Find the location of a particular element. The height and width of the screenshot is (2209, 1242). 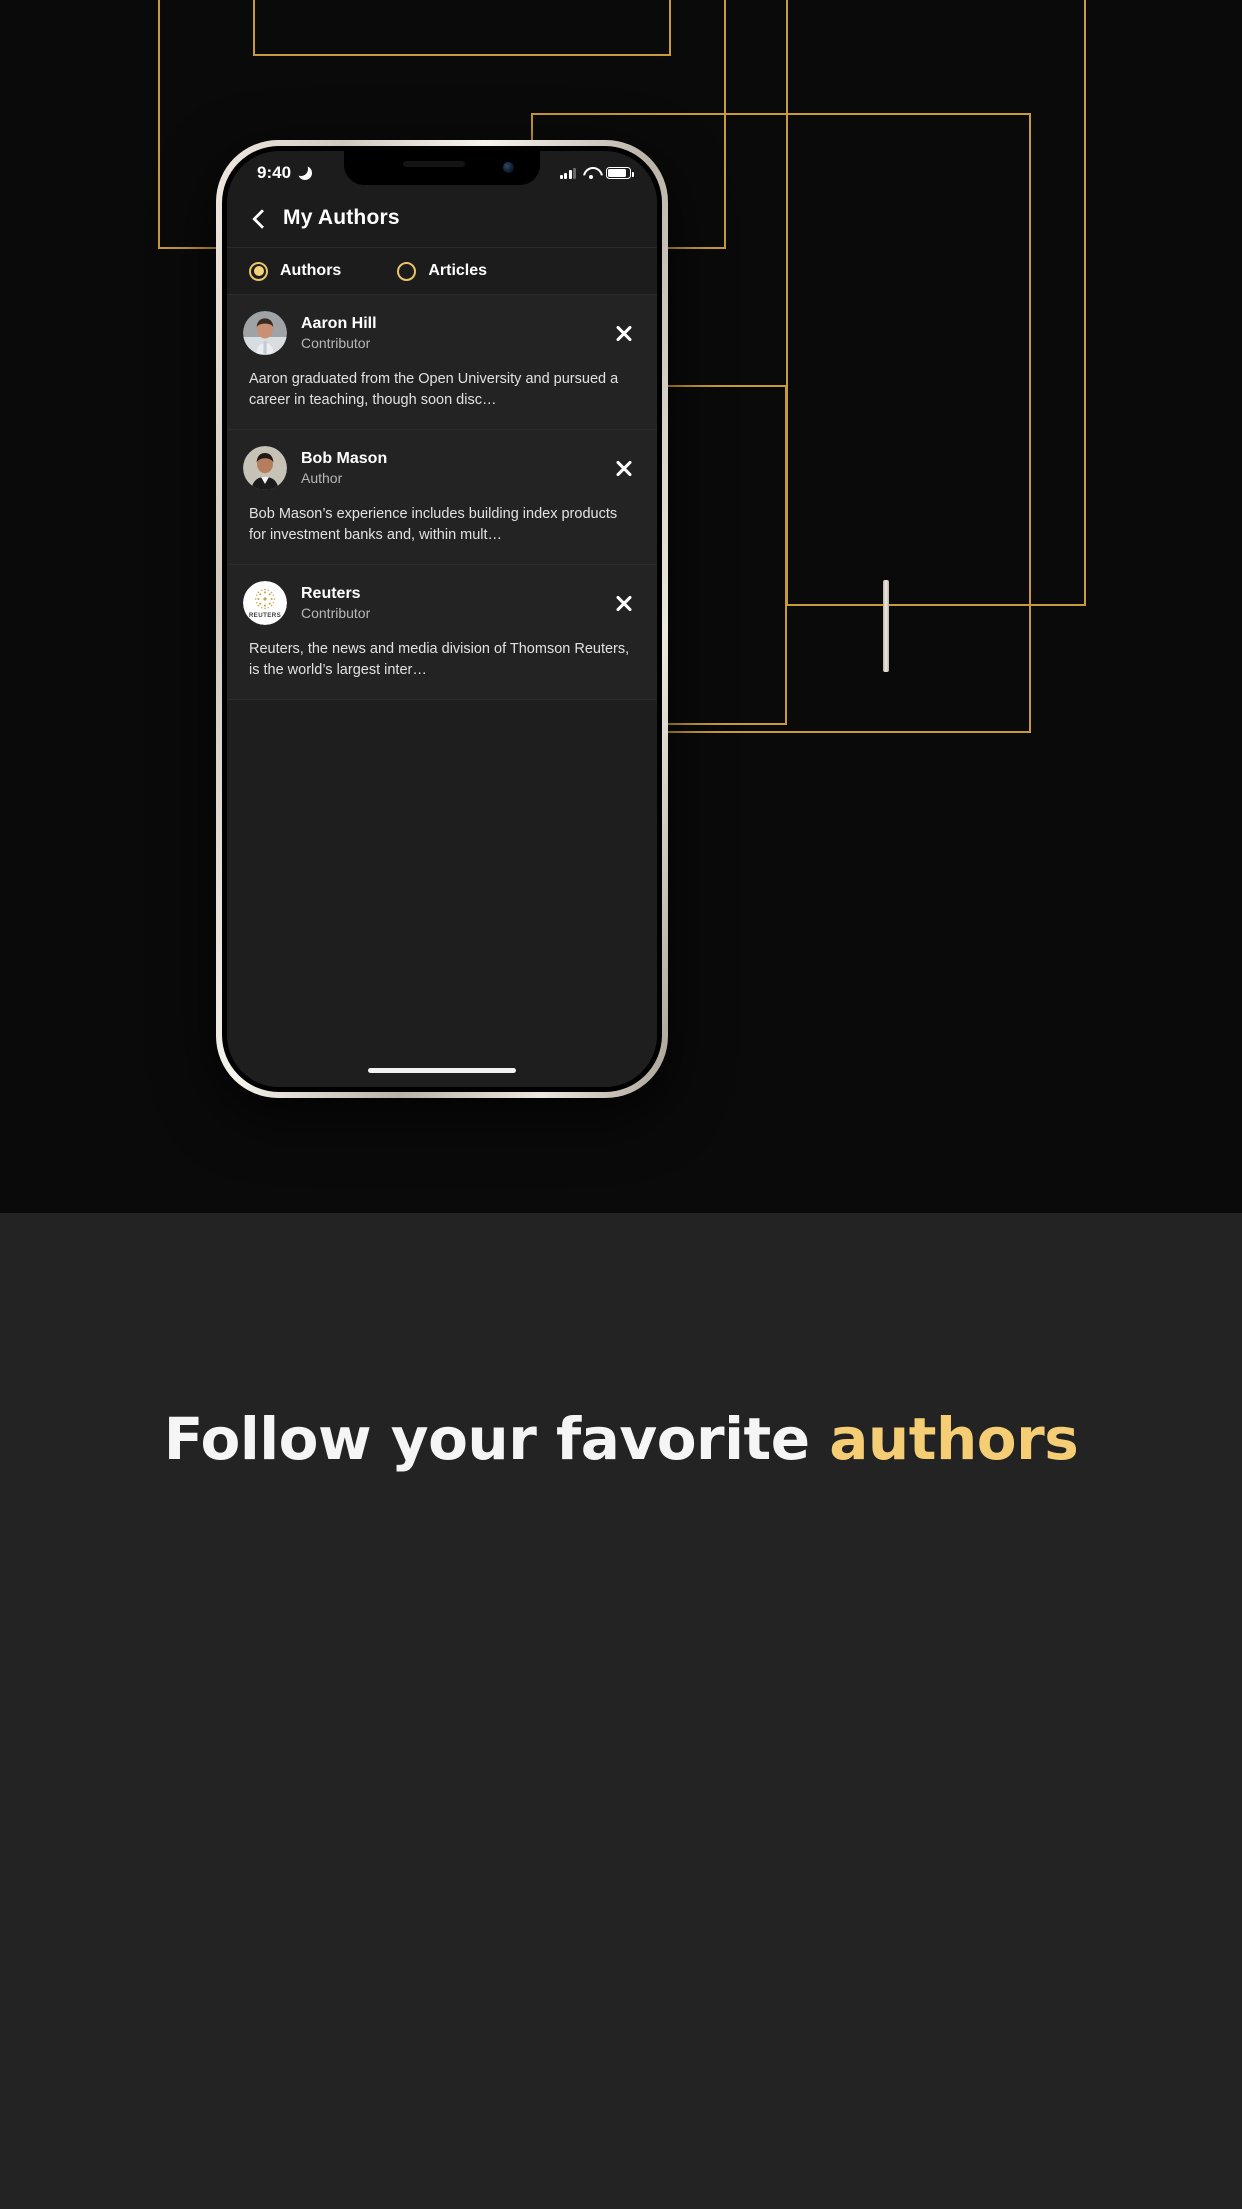

author-role: Author is located at coordinates (322, 477).